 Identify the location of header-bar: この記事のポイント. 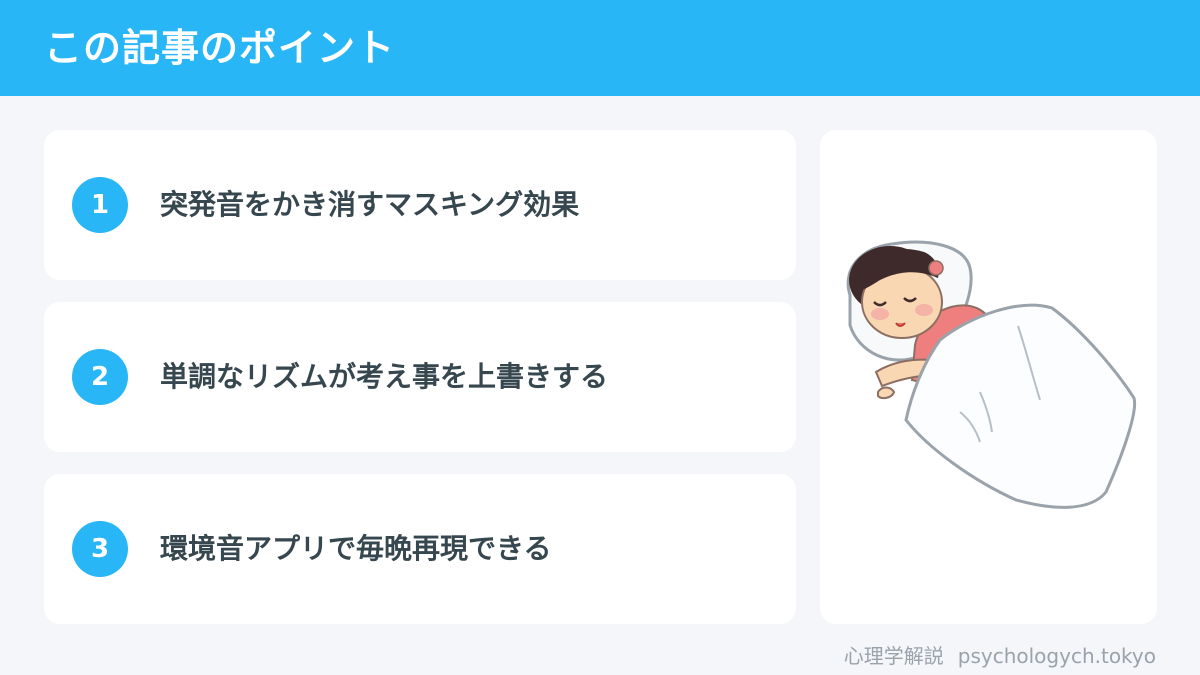
(600, 48).